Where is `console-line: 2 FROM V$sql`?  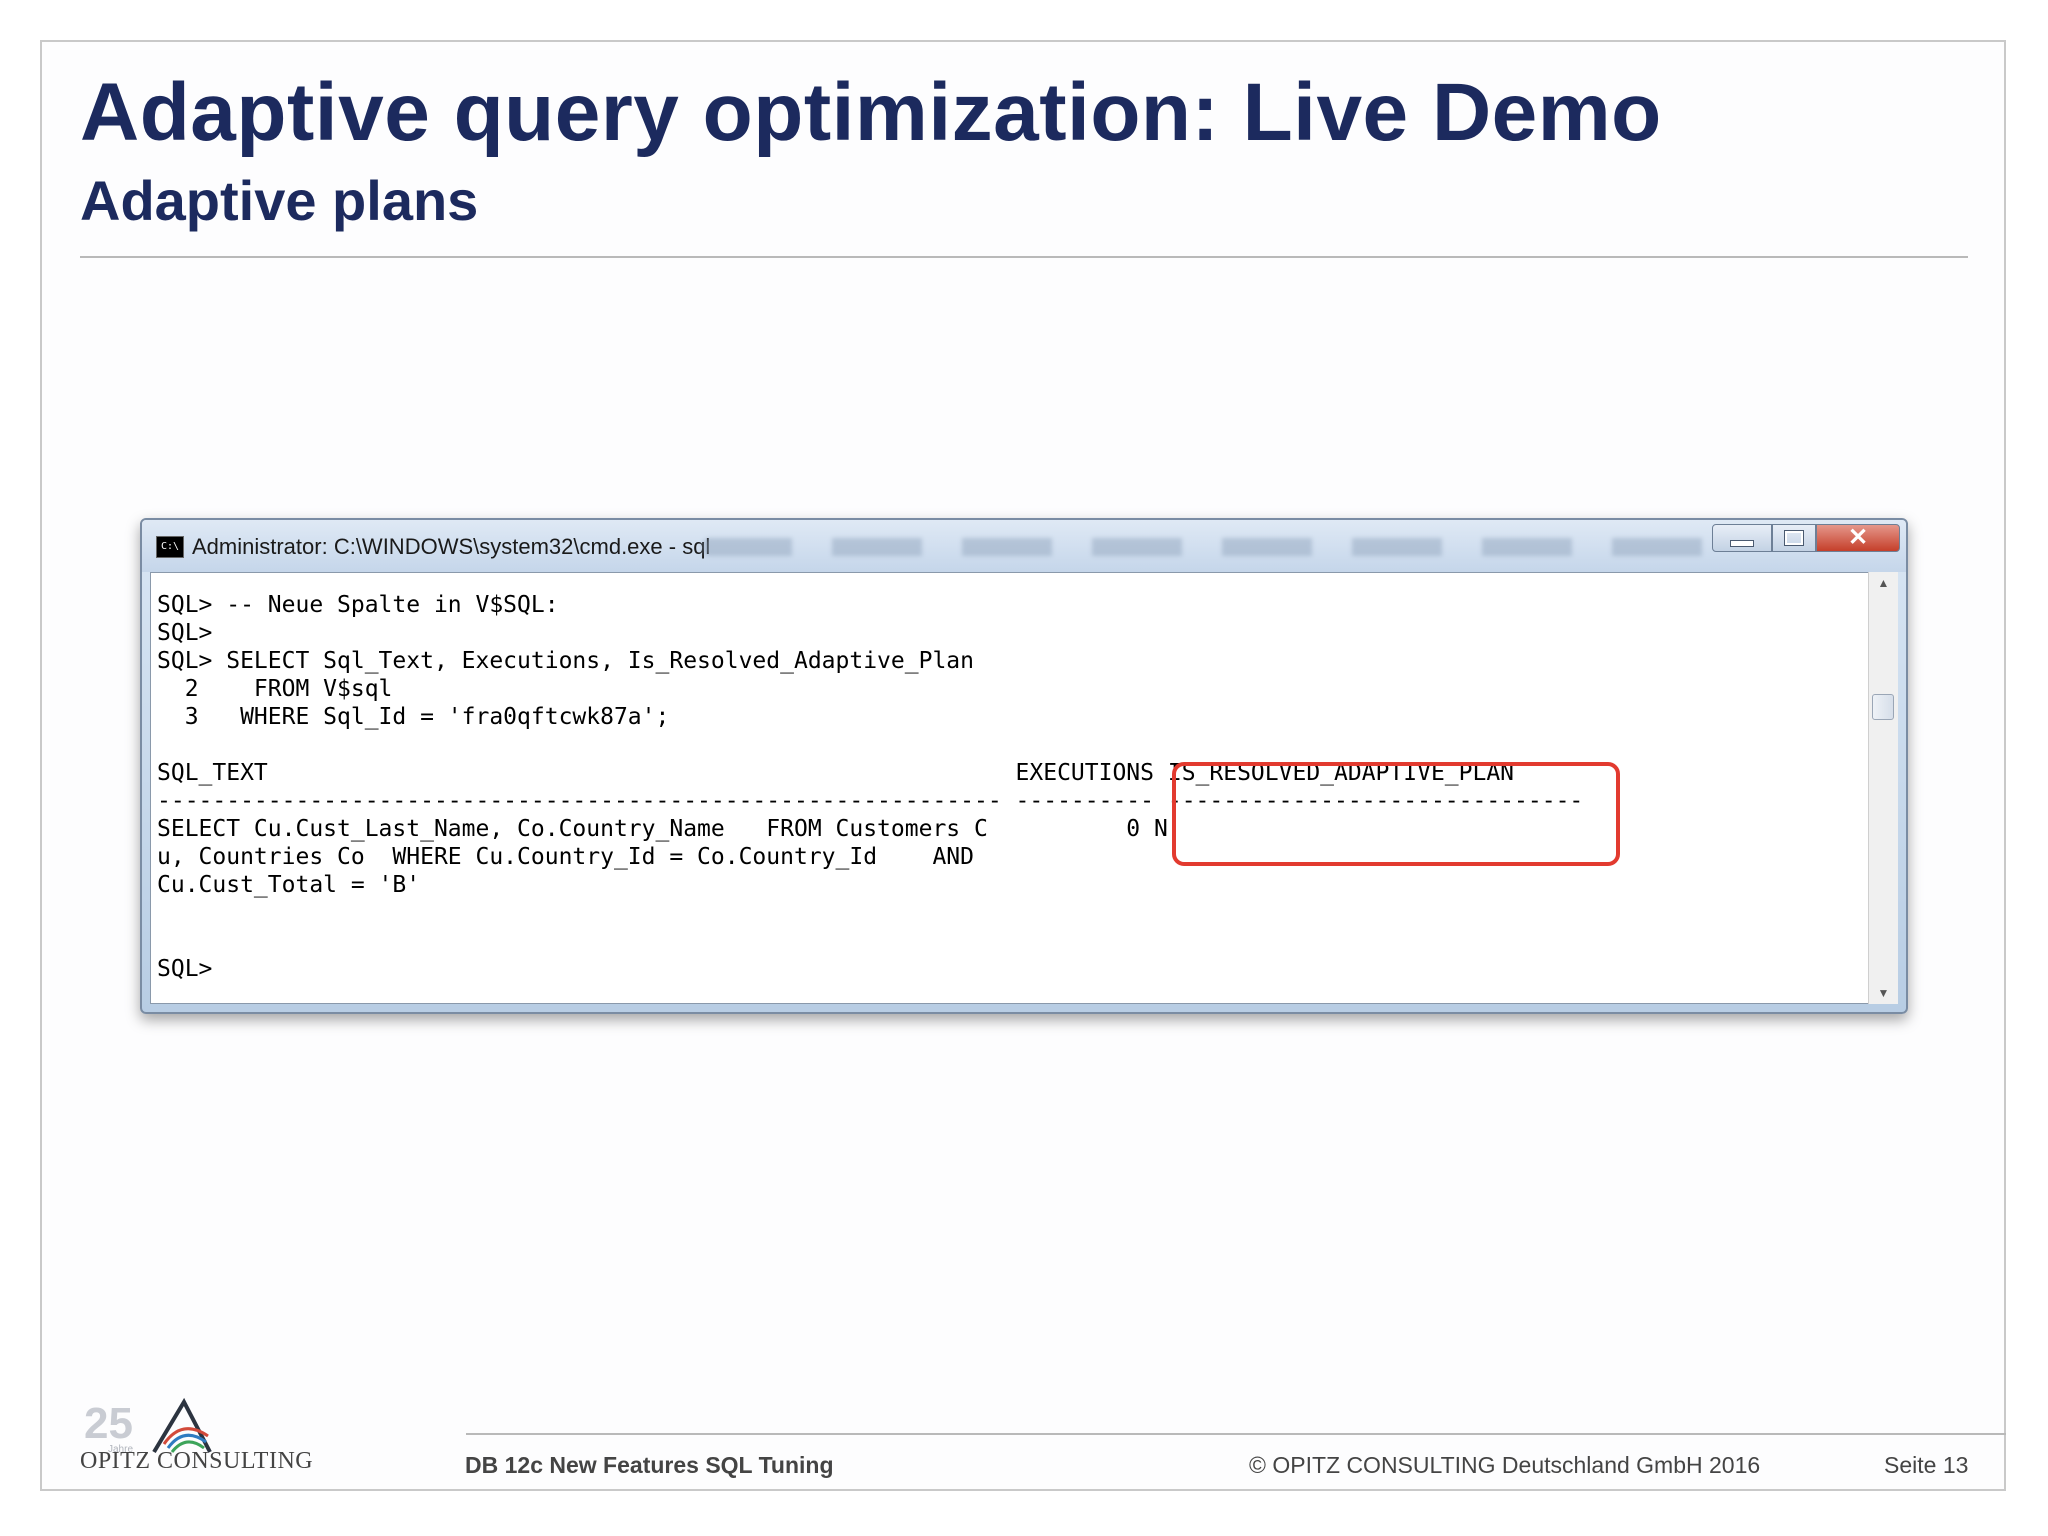
console-line: 2 FROM V$sql is located at coordinates (275, 689).